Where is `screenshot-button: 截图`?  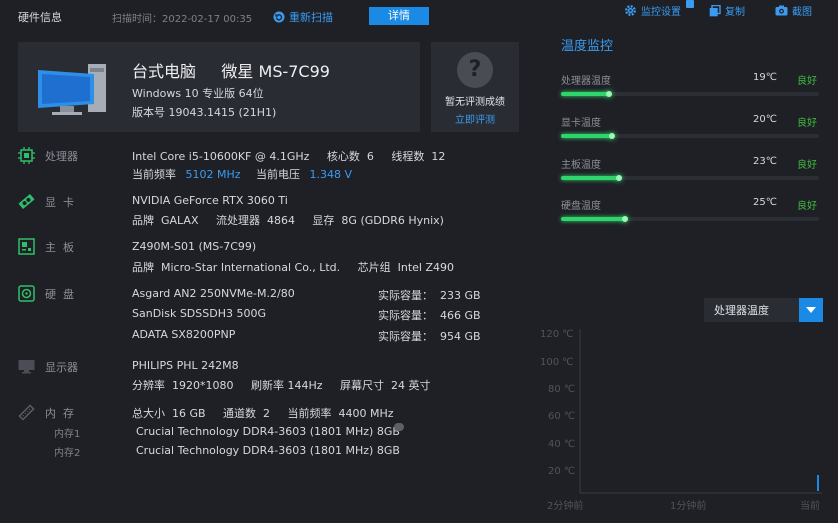
screenshot-button: 截图 is located at coordinates (793, 10).